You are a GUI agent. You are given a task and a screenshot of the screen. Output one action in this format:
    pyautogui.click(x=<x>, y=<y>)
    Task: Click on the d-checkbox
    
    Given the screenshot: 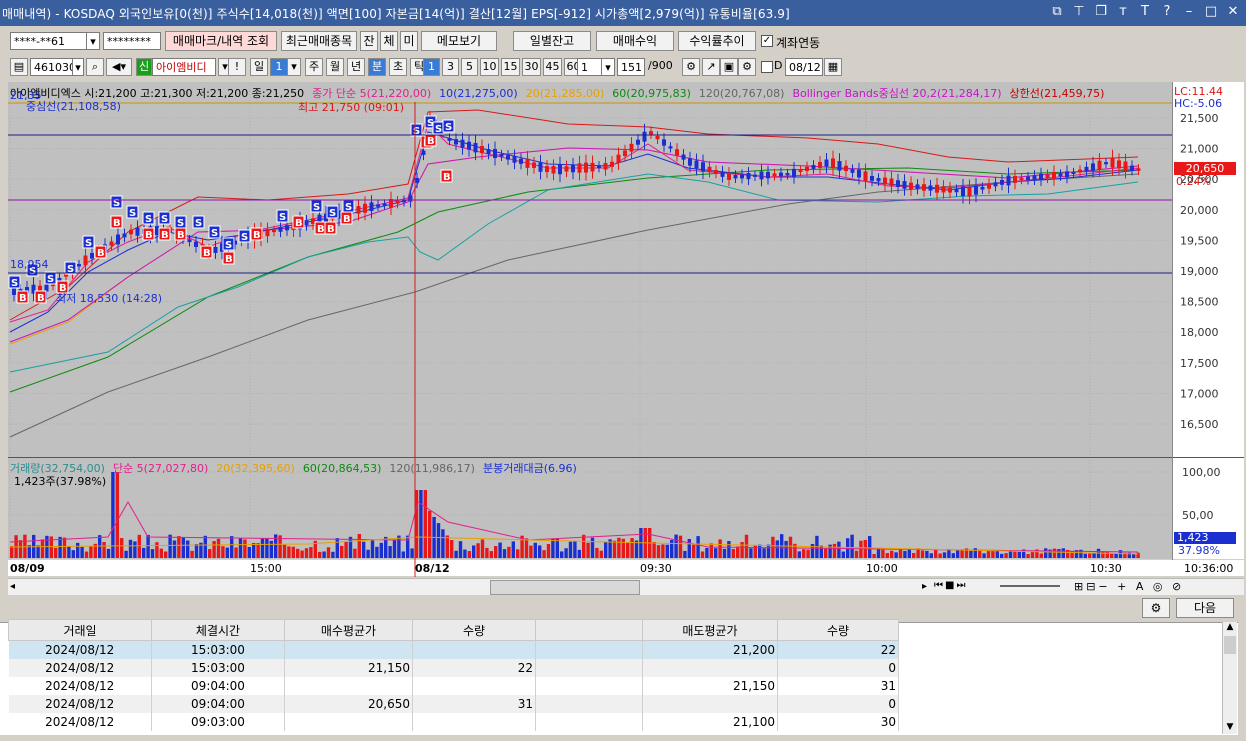 What is the action you would take?
    pyautogui.click(x=767, y=67)
    